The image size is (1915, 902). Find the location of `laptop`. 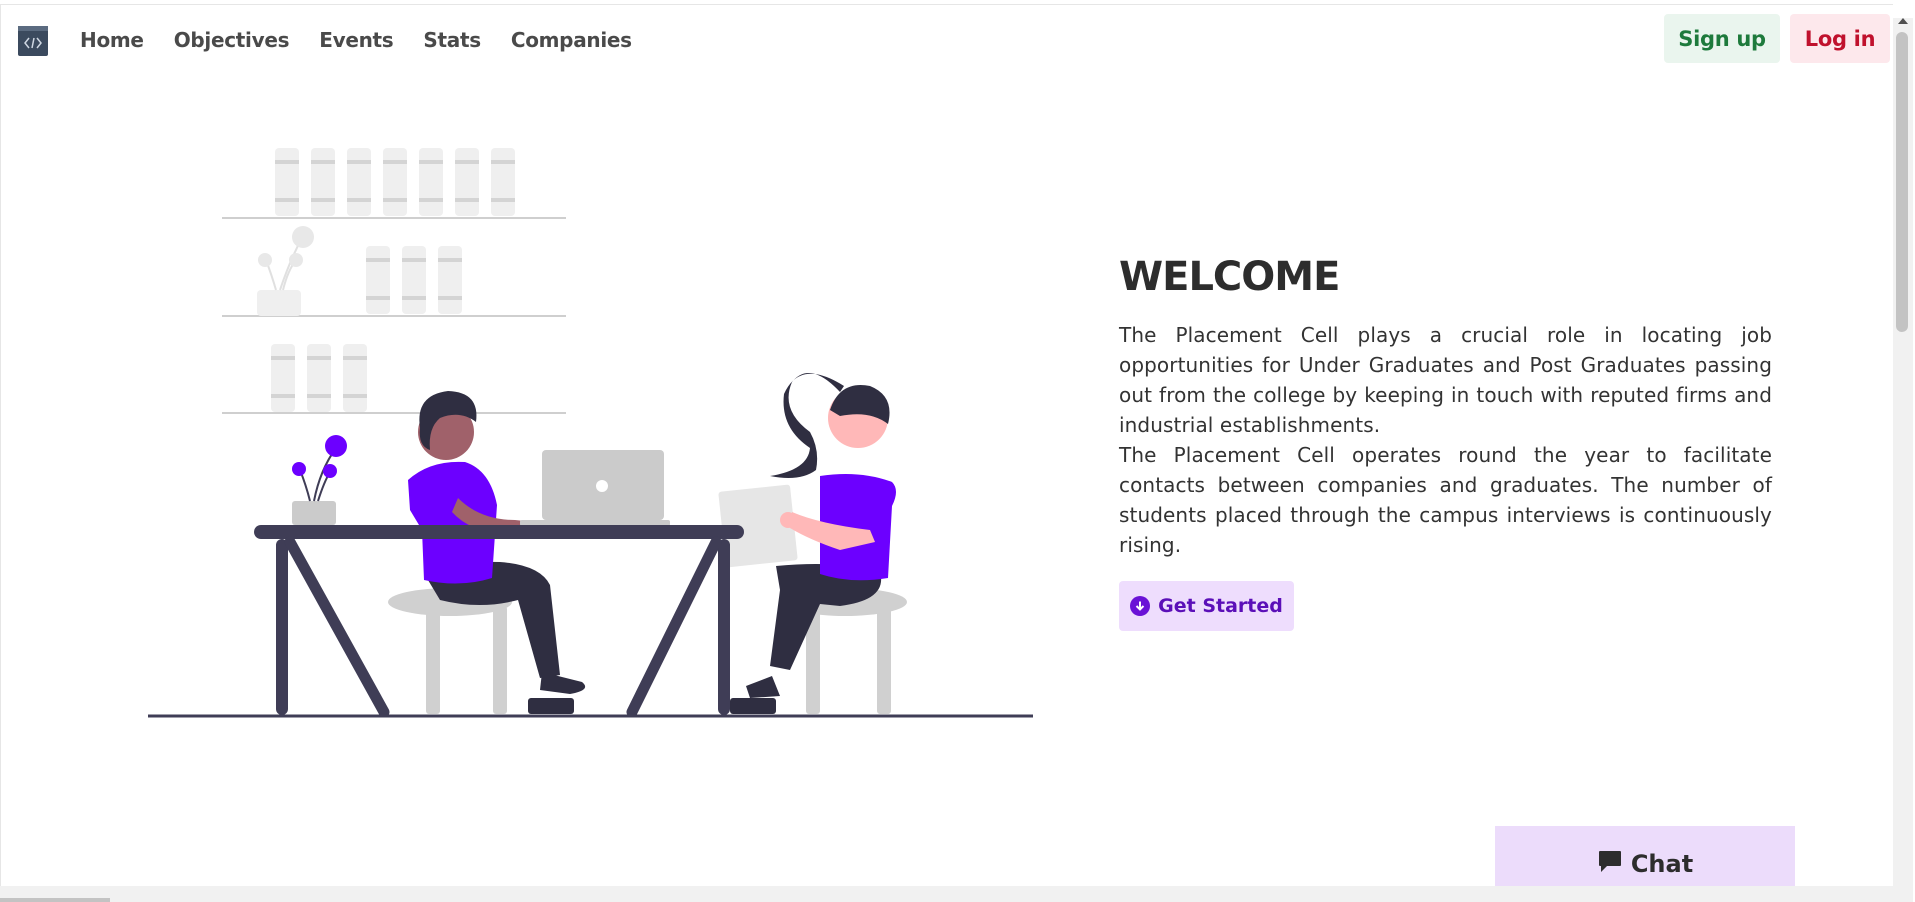

laptop is located at coordinates (595, 488).